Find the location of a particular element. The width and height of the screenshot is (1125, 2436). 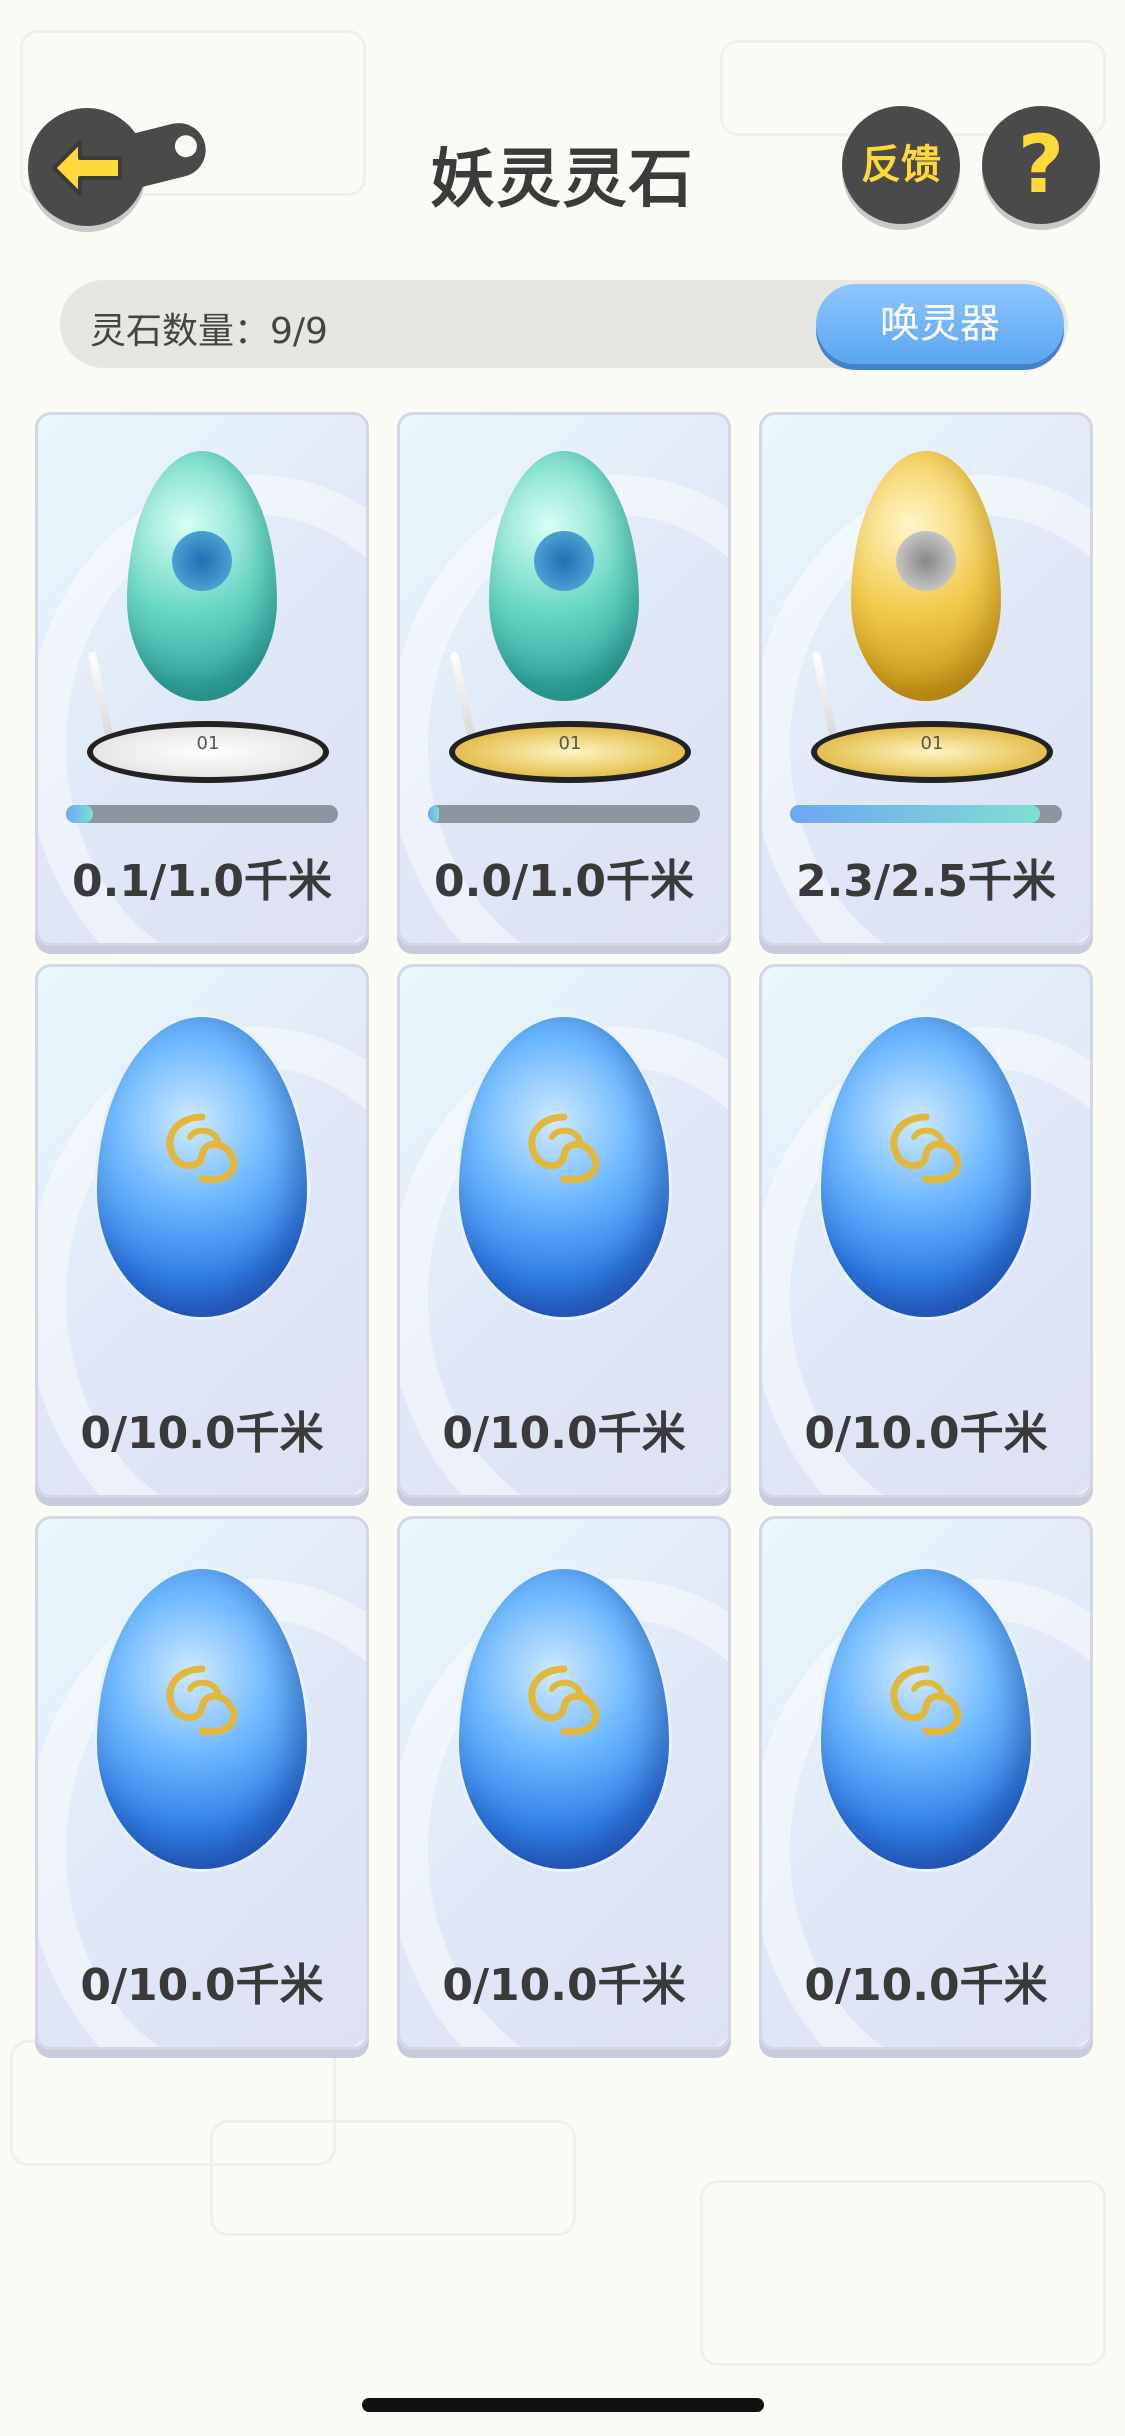

gold-egg-on-stand-icon: 01 is located at coordinates (932, 617).